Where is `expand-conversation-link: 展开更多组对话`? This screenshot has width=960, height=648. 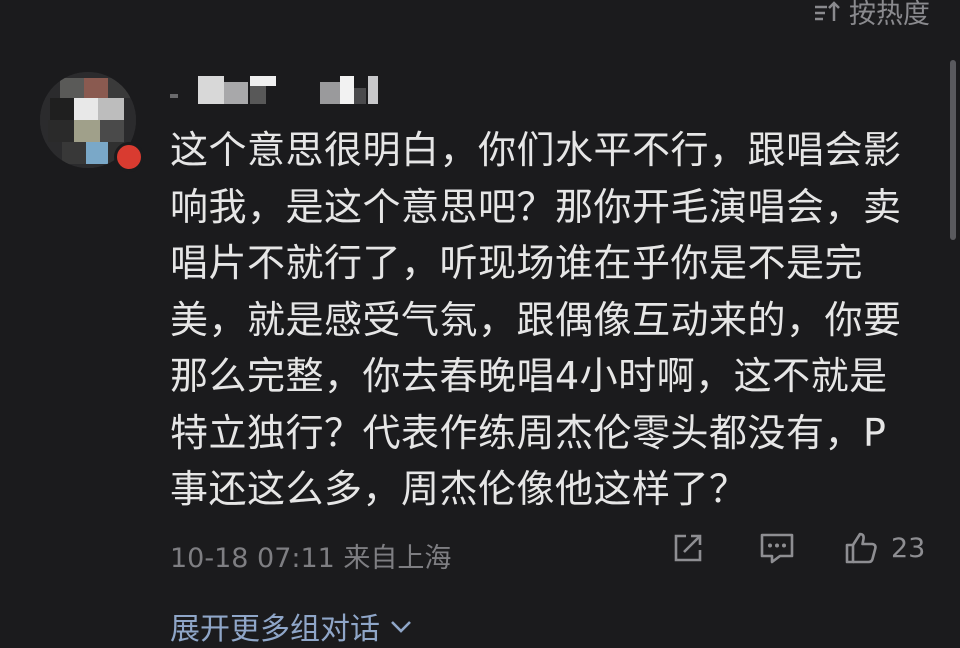 expand-conversation-link: 展开更多组对话 is located at coordinates (292, 626).